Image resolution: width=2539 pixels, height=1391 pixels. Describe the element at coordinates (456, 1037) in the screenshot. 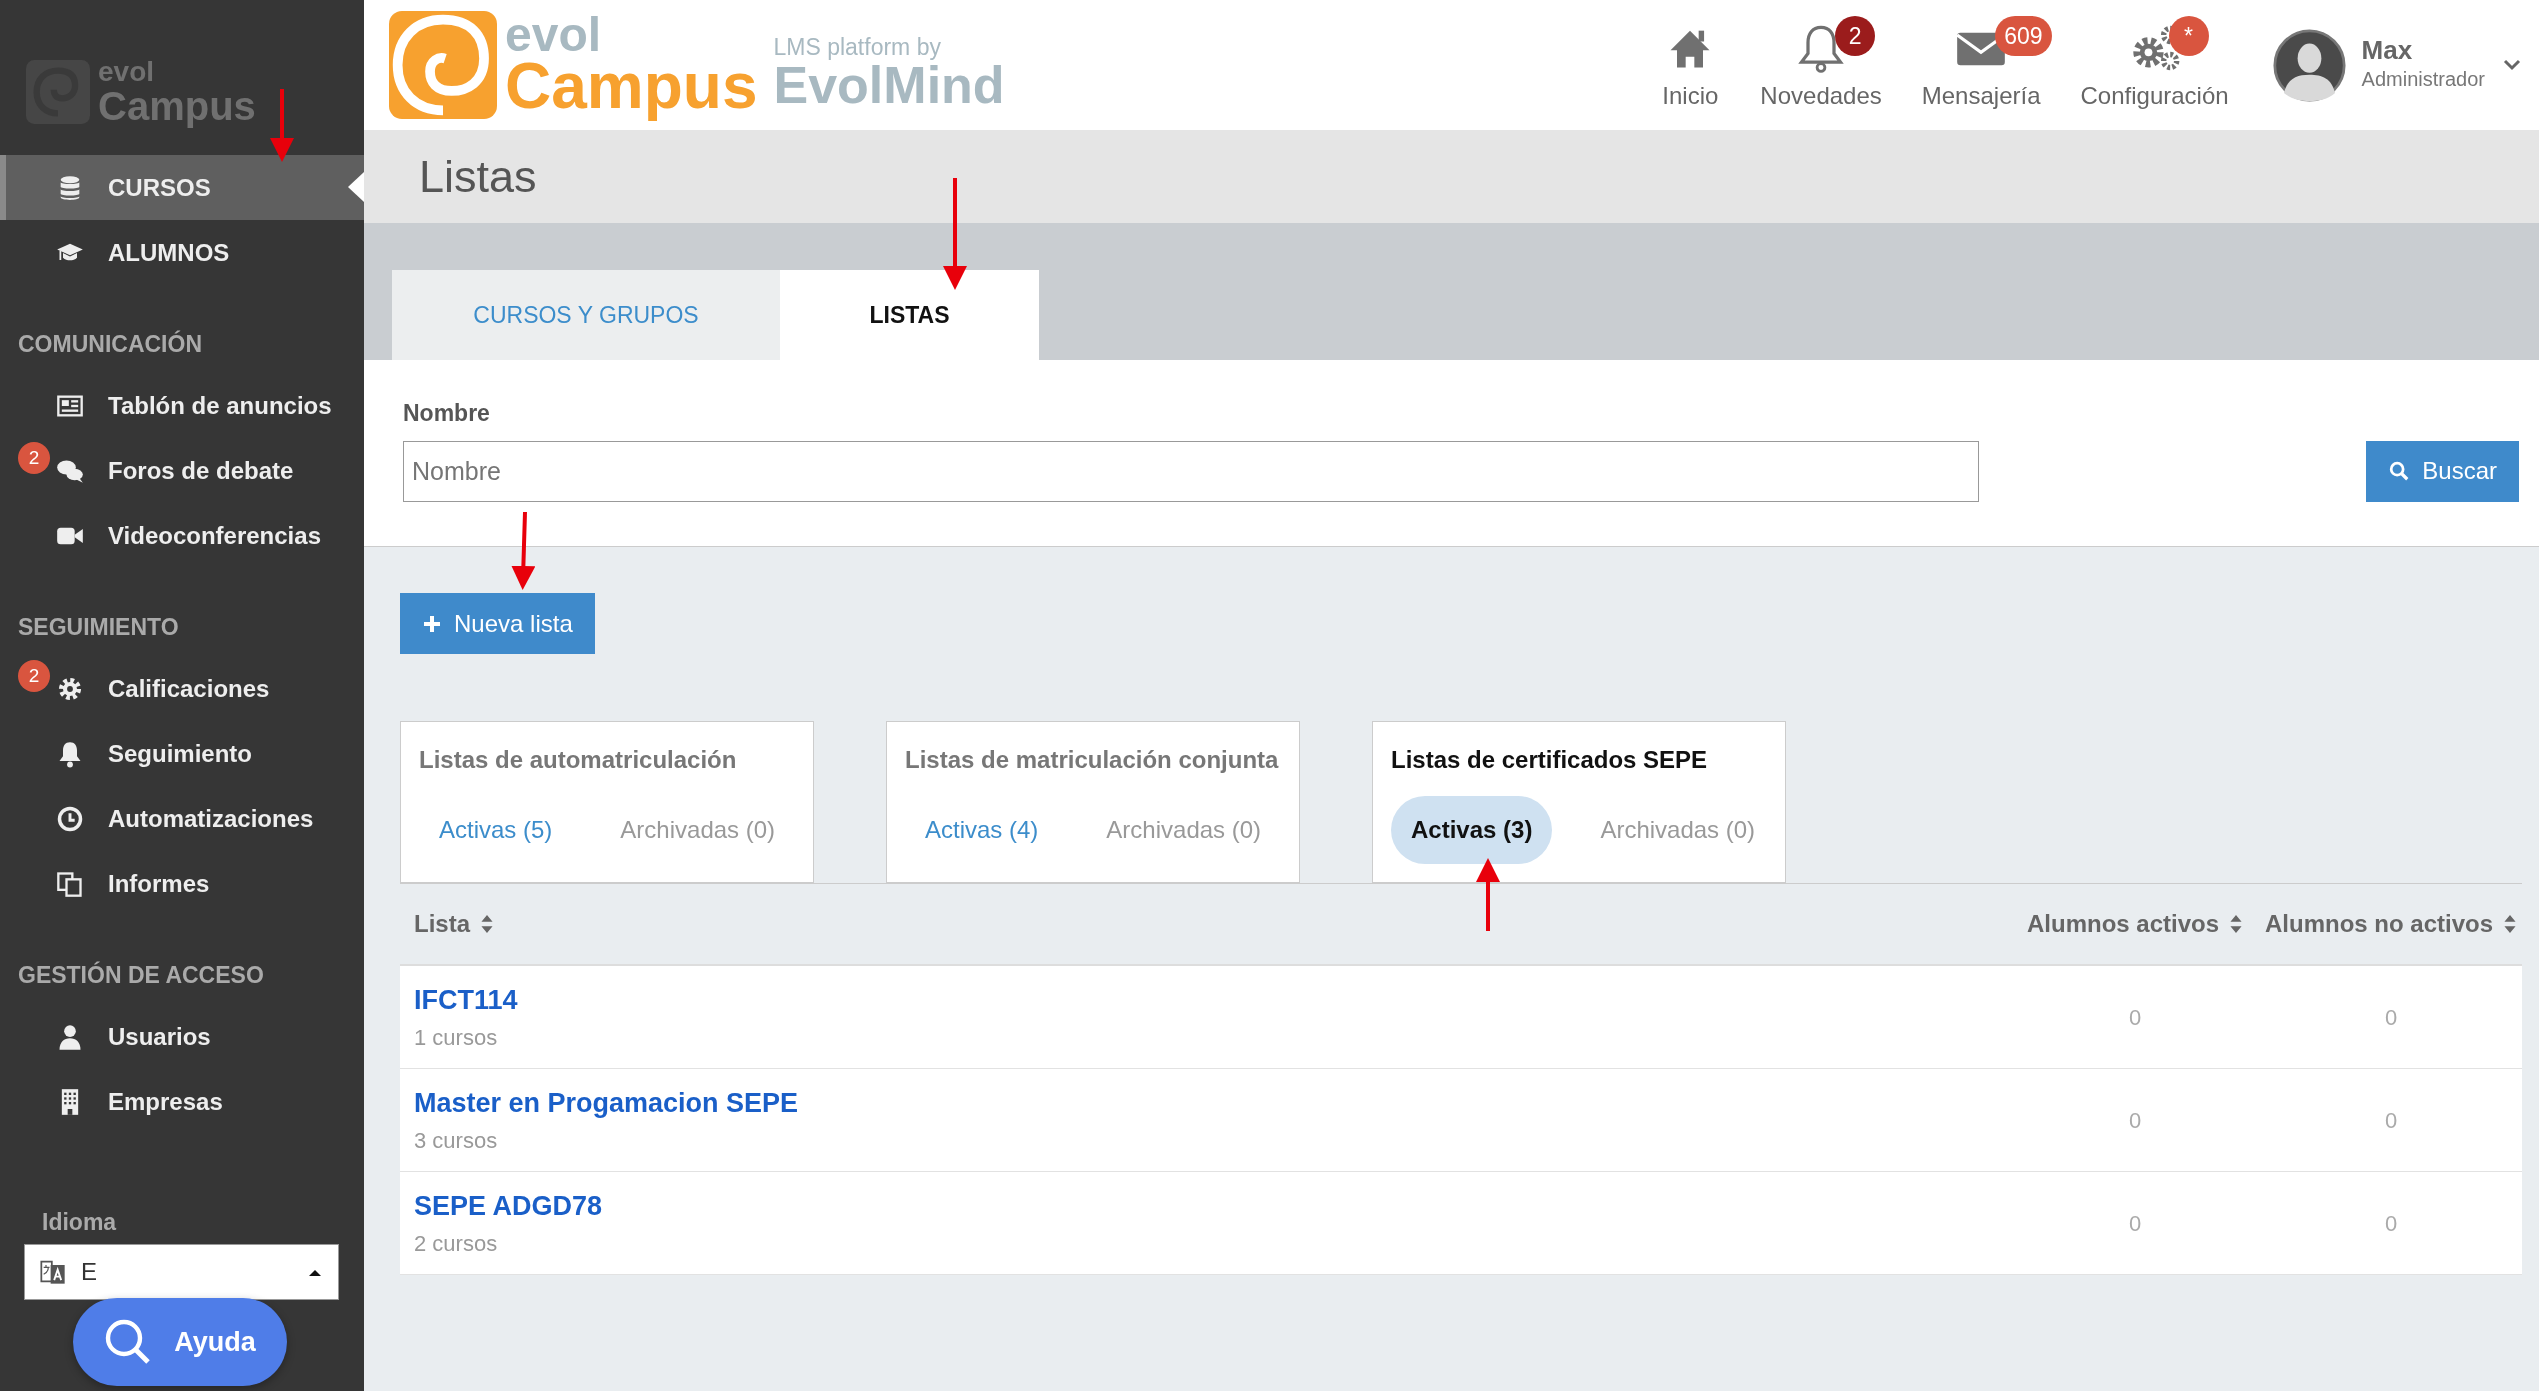

I see `course-count: 1 cursos` at that location.